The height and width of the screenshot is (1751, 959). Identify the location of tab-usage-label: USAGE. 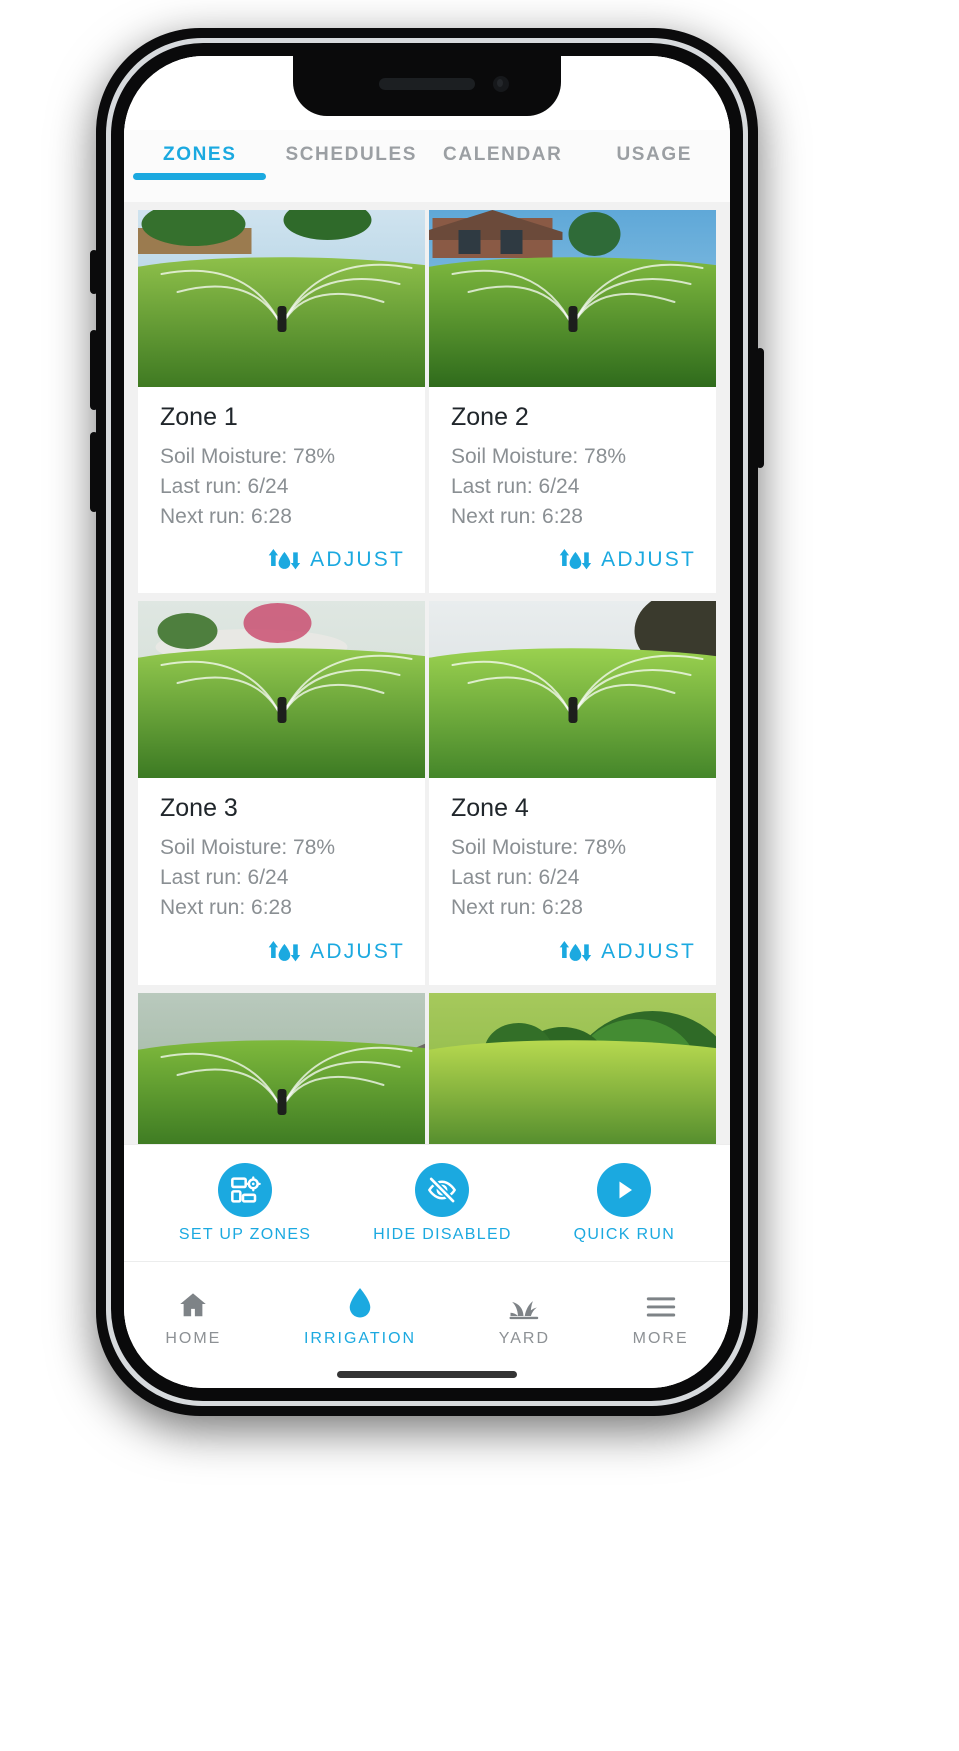
(654, 154).